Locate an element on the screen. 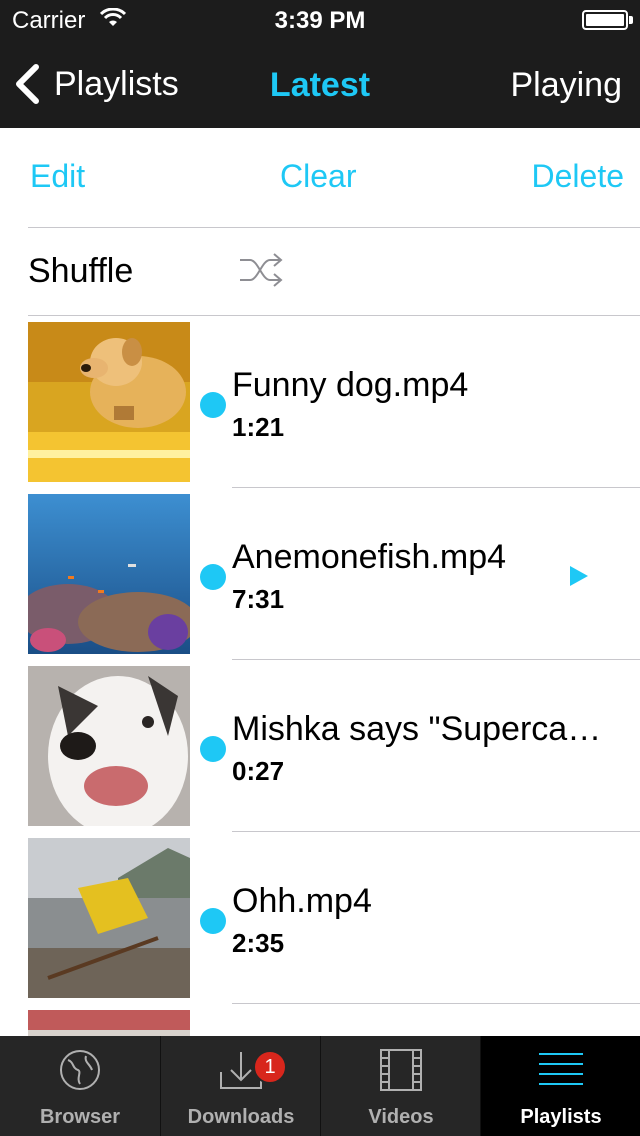  tab-downloads: 1 Downloads is located at coordinates (240, 1086).